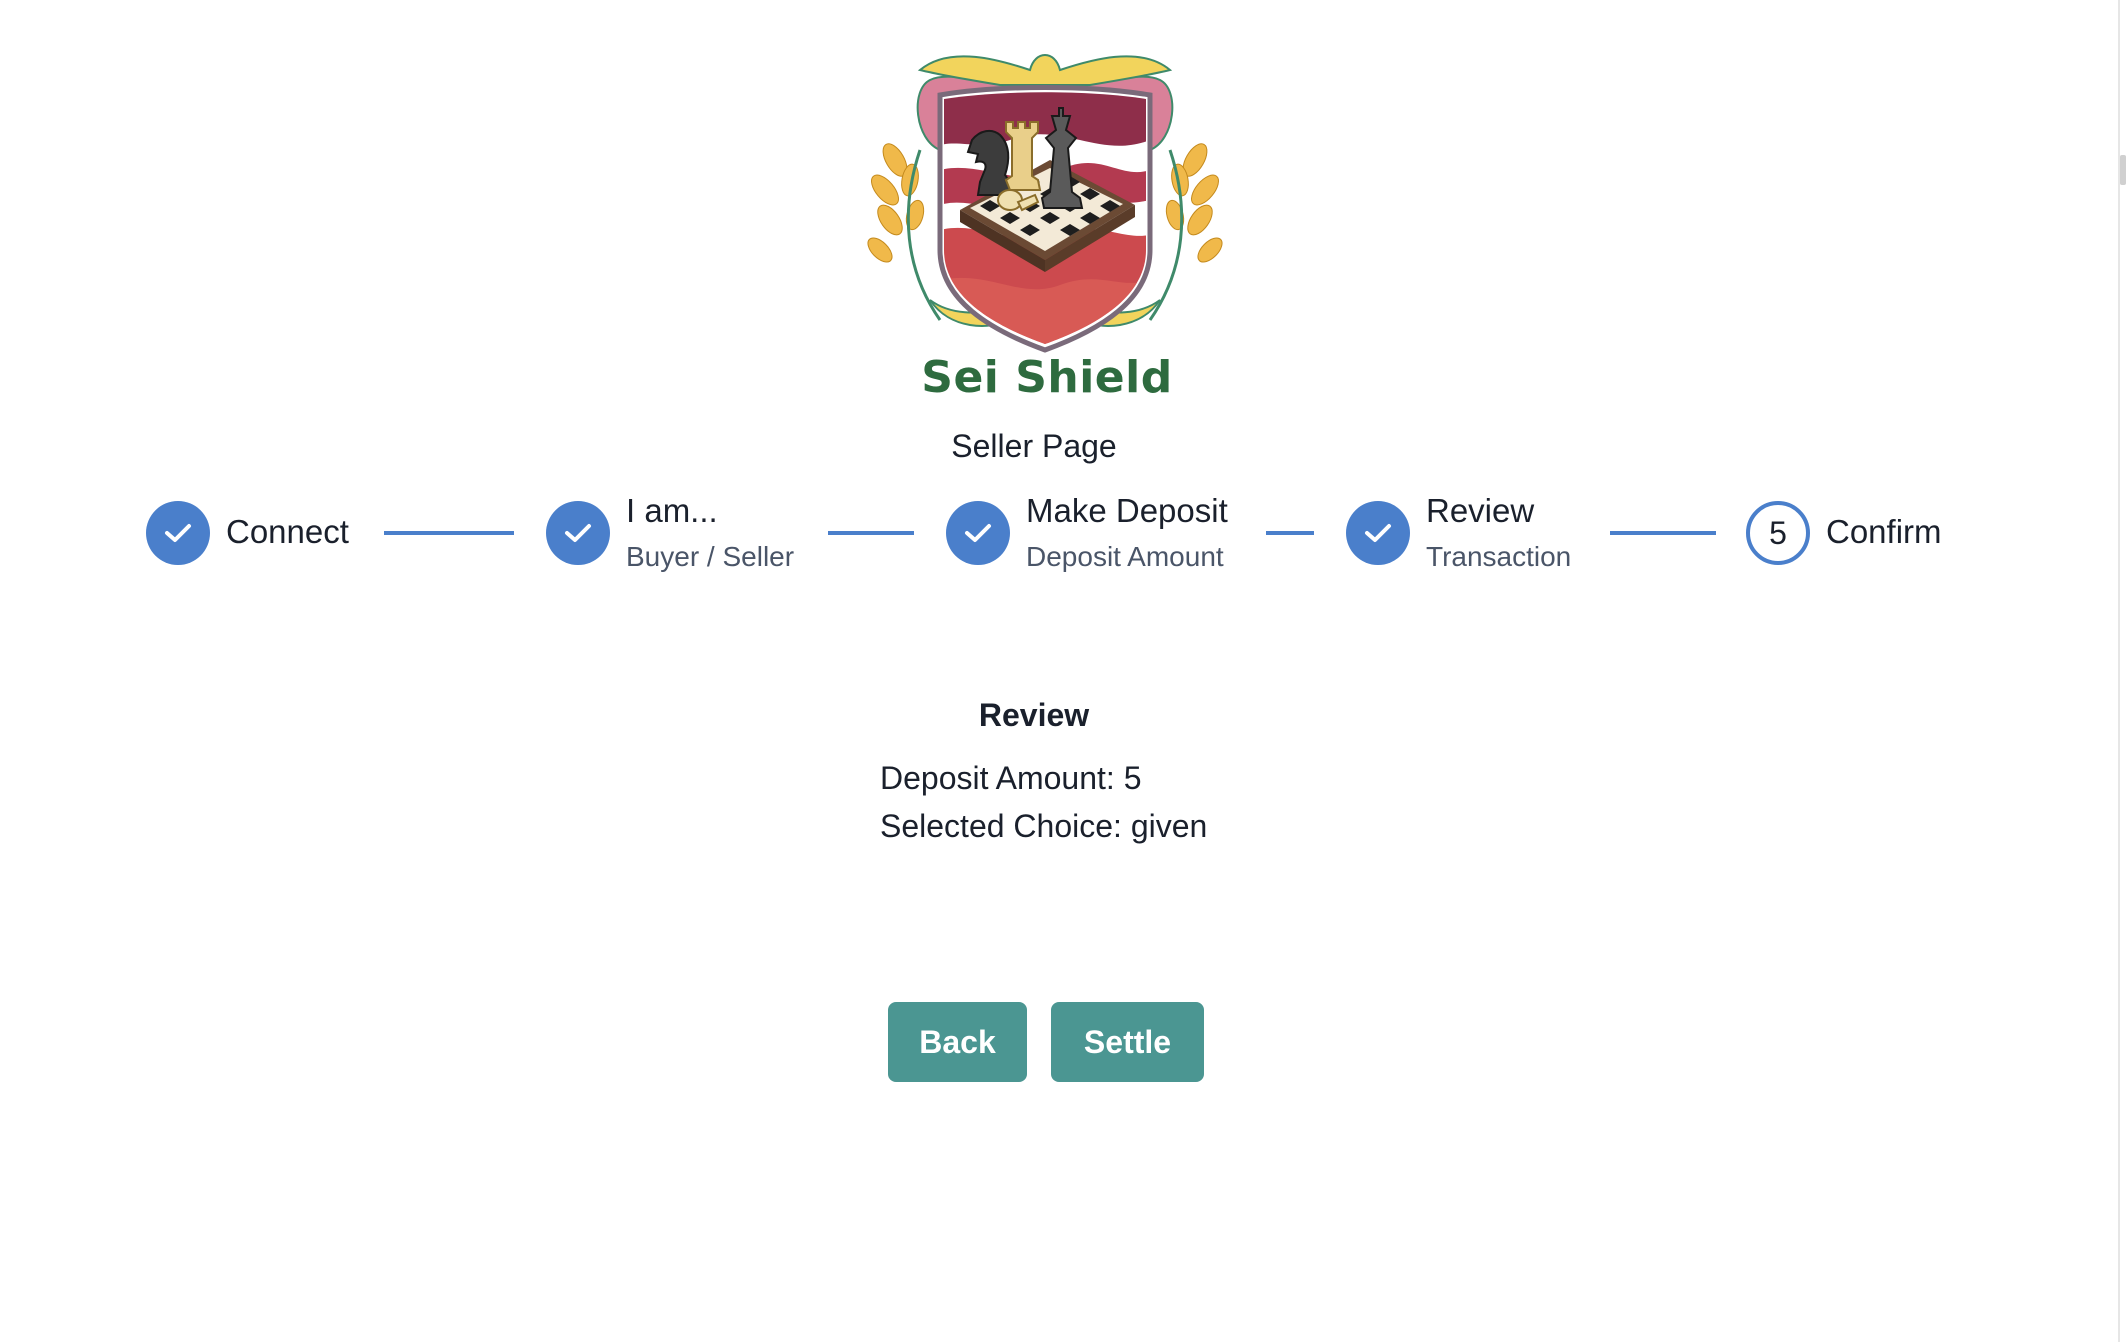  What do you see at coordinates (710, 556) in the screenshot?
I see `step-2-description: Buyer / Seller` at bounding box center [710, 556].